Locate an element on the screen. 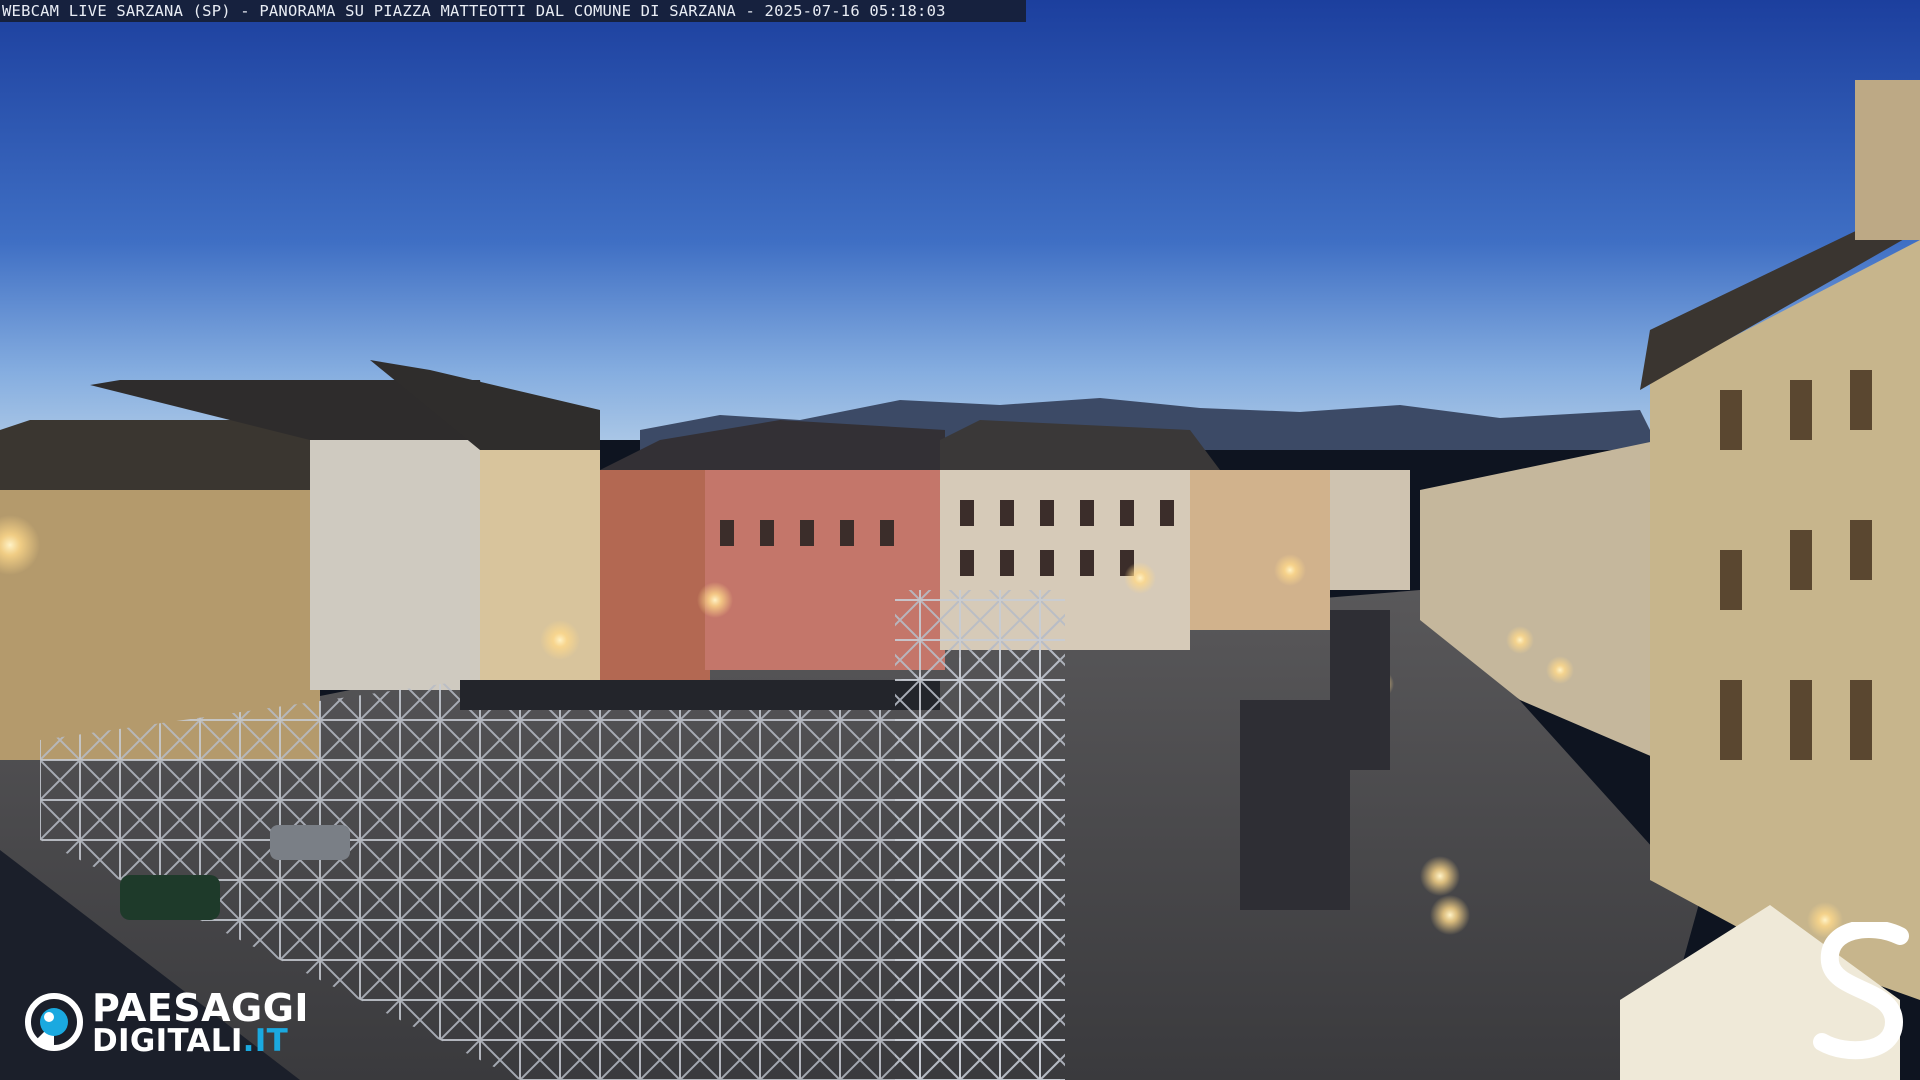 Image resolution: width=1920 pixels, height=1080 pixels. camera-eye-icon is located at coordinates (54, 1022).